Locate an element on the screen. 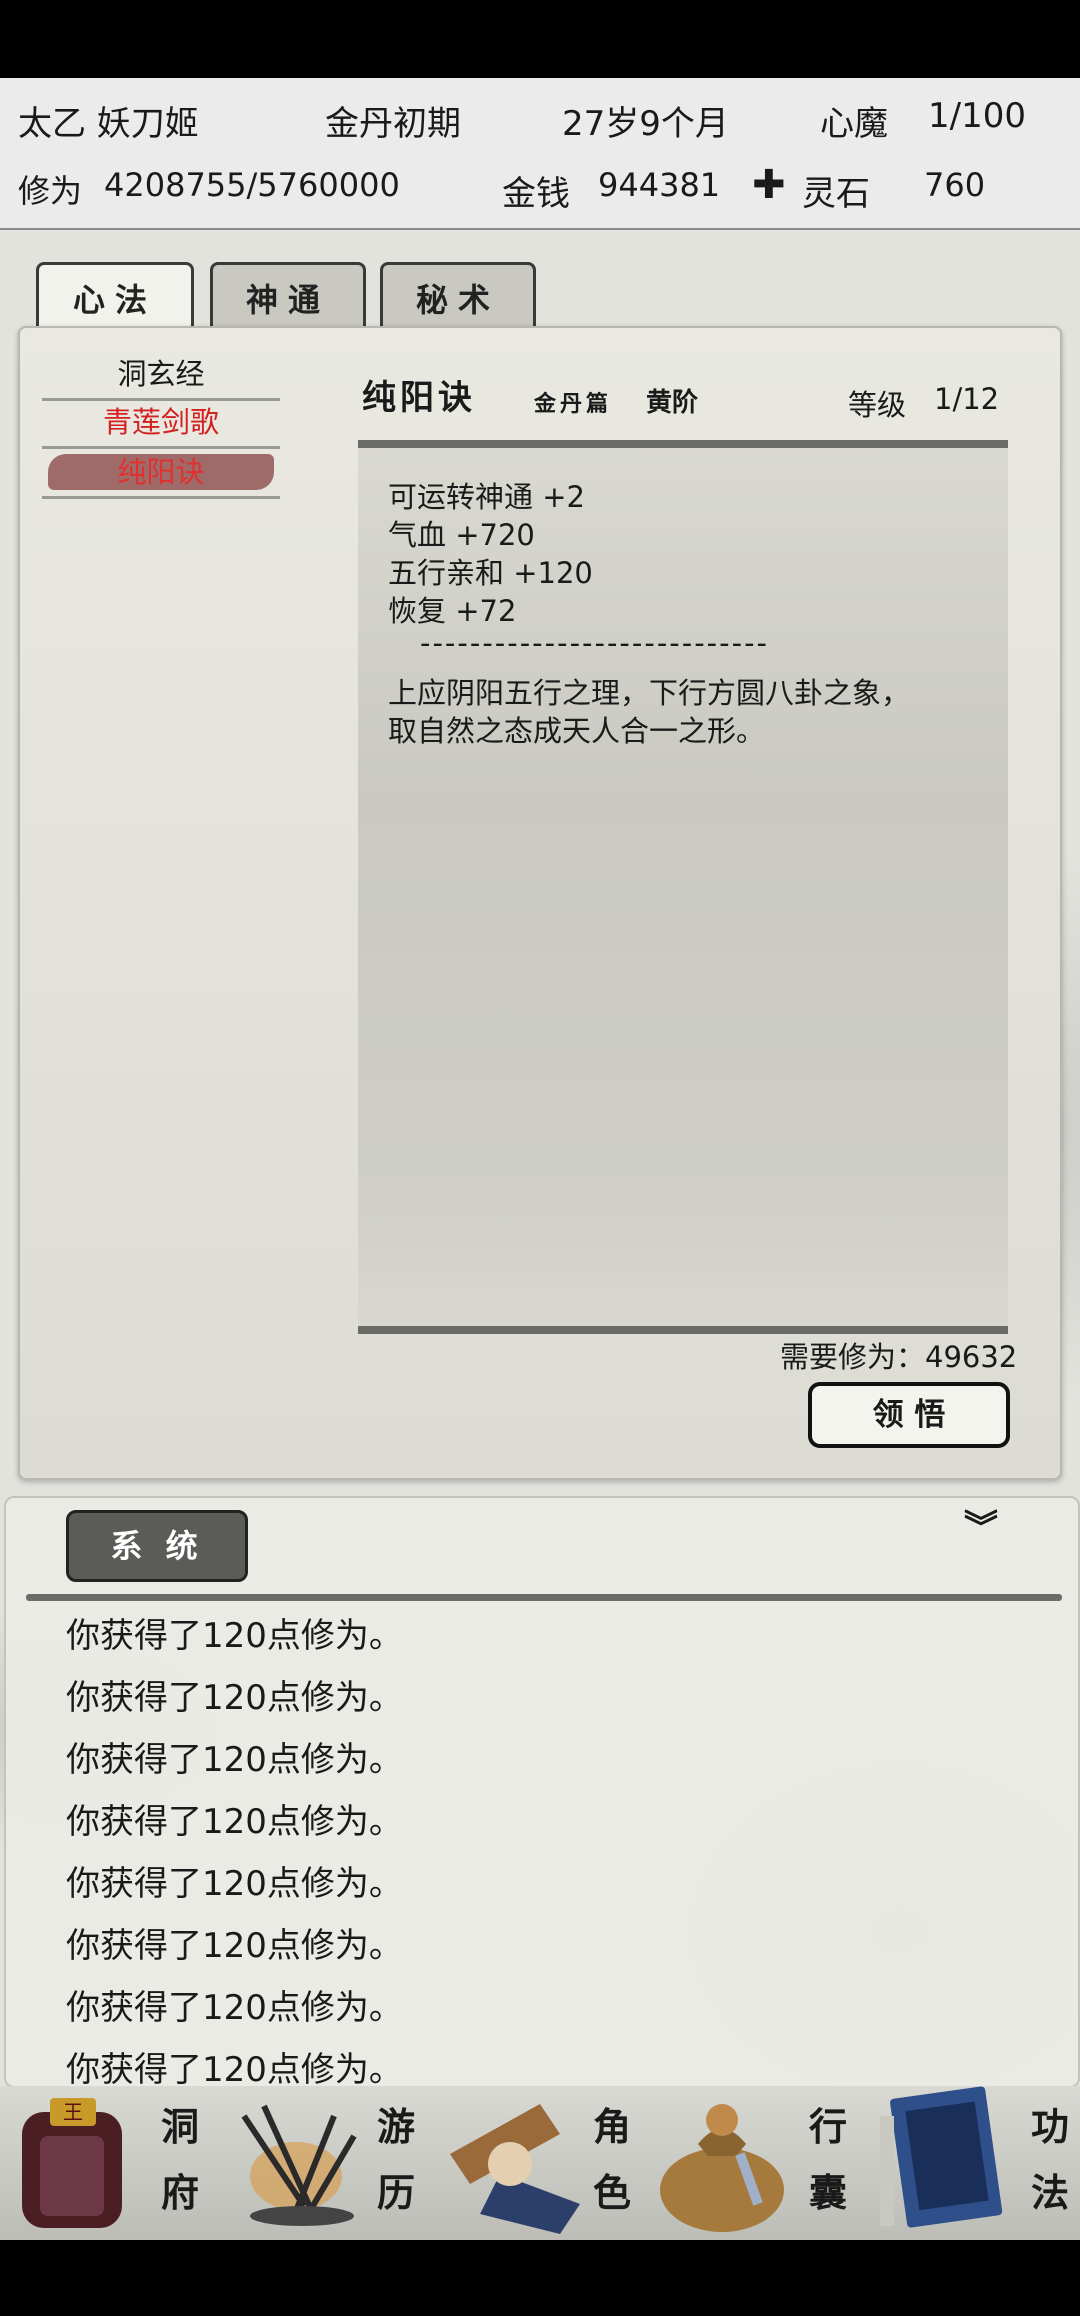 The image size is (1080, 2316). nav-label: 角 is located at coordinates (611, 2126).